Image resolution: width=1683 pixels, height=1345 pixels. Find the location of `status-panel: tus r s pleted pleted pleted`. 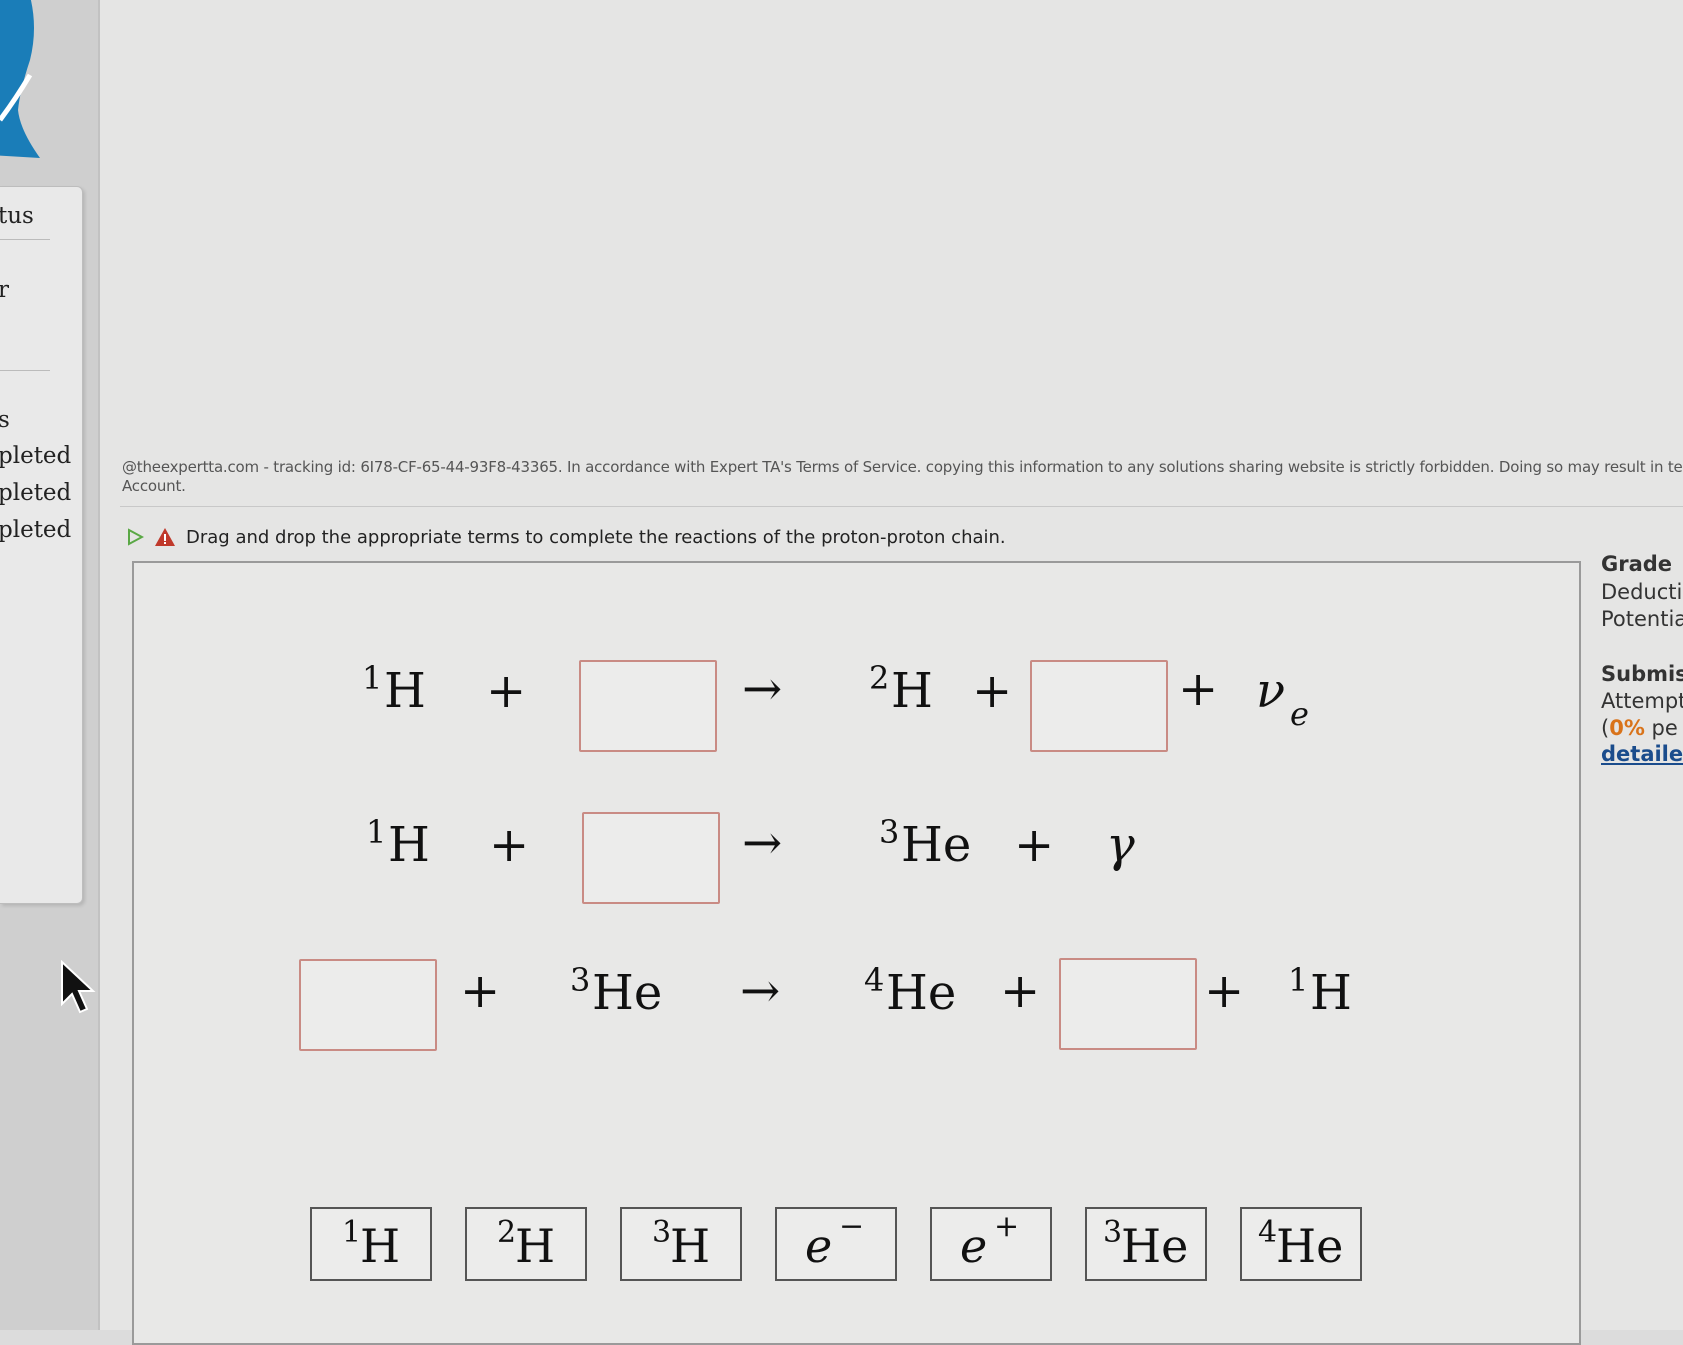

status-panel: tus r s pleted pleted pleted is located at coordinates (41, 545).